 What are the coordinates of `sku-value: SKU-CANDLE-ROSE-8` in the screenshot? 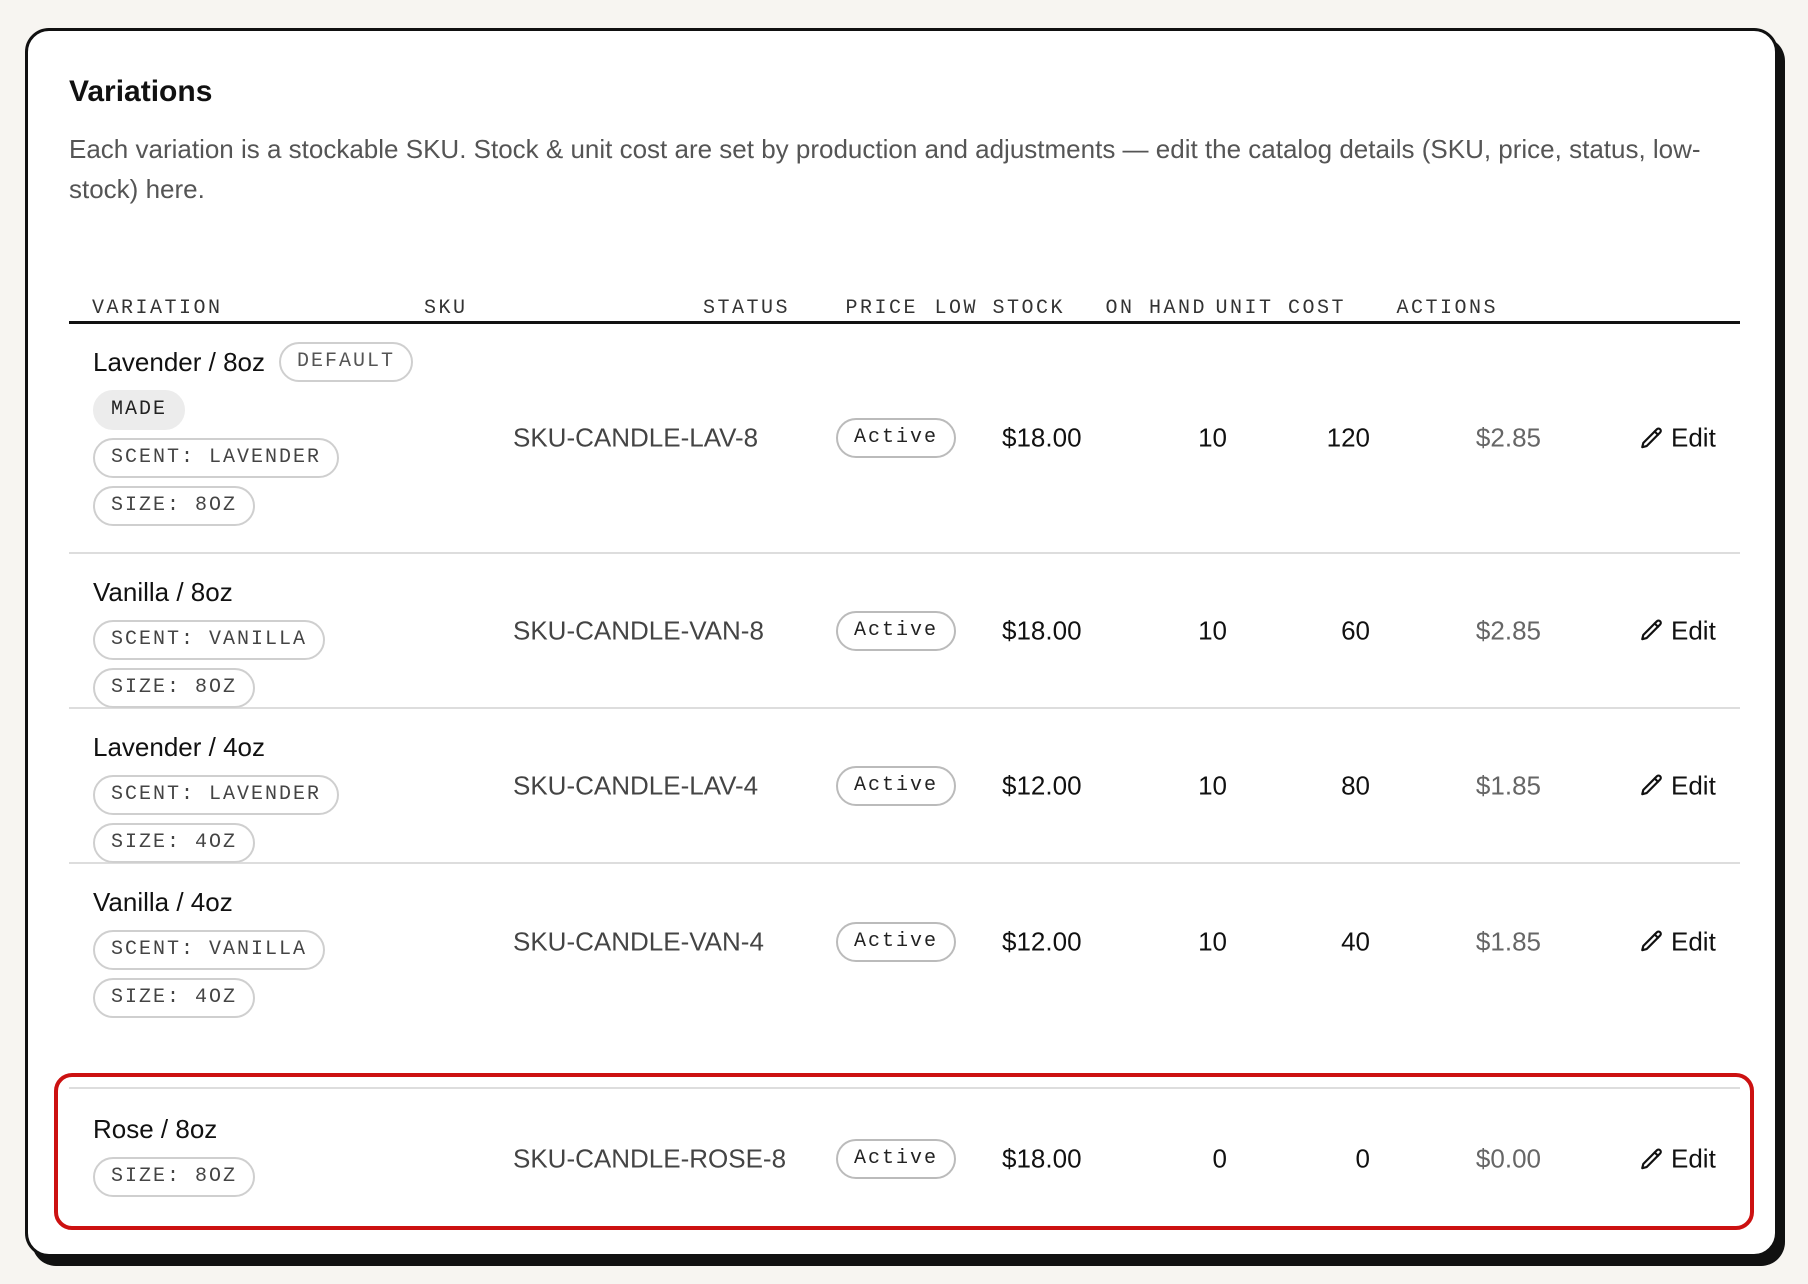 It's located at (650, 1158).